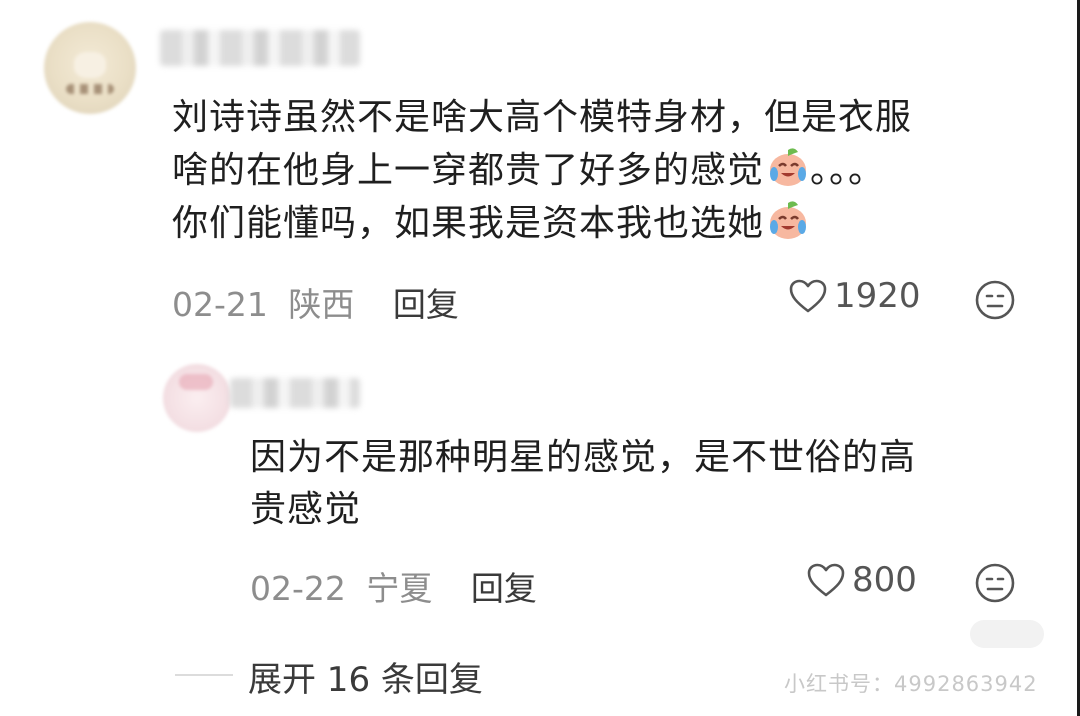 The height and width of the screenshot is (716, 1080). Describe the element at coordinates (877, 296) in the screenshot. I see `comment-like-count: 1920` at that location.